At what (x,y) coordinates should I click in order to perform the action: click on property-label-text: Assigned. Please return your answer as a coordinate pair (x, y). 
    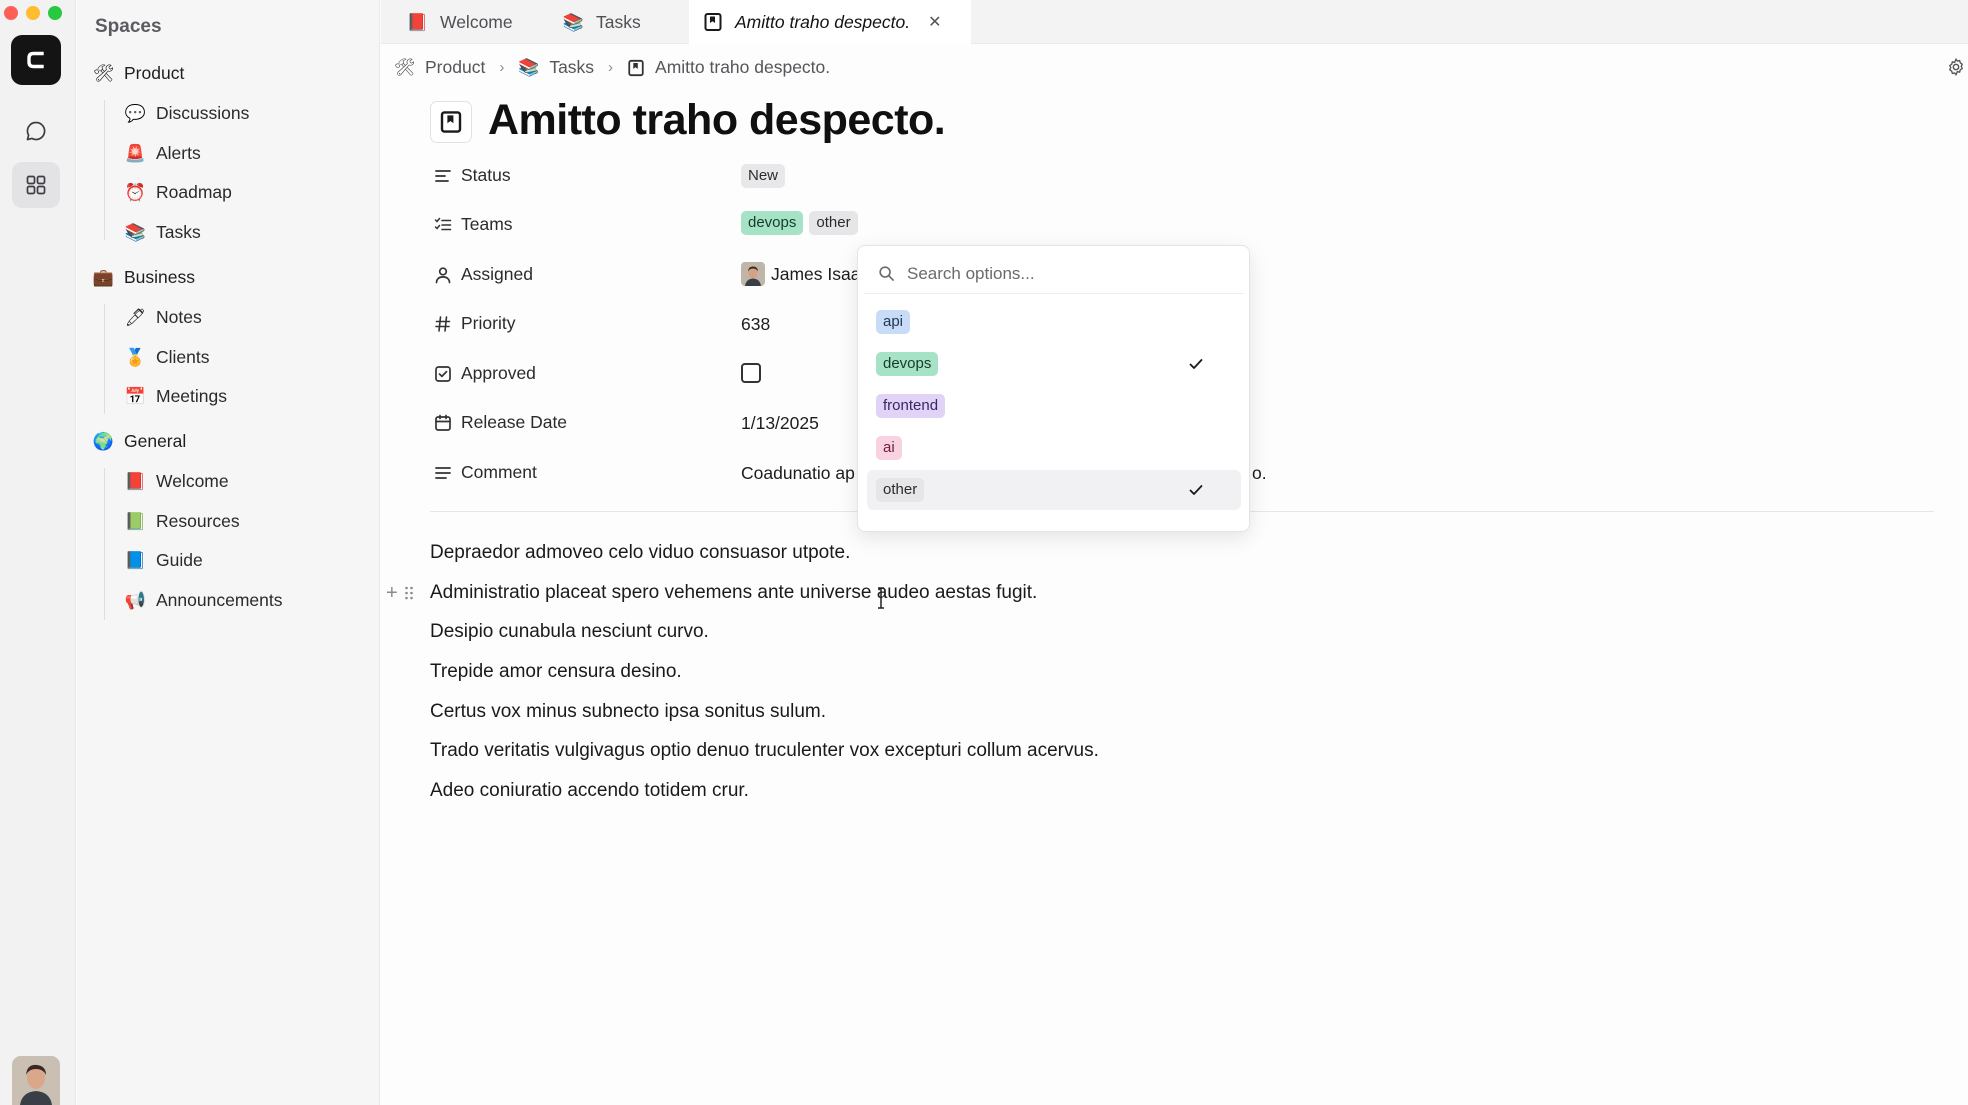
    Looking at the image, I should click on (497, 274).